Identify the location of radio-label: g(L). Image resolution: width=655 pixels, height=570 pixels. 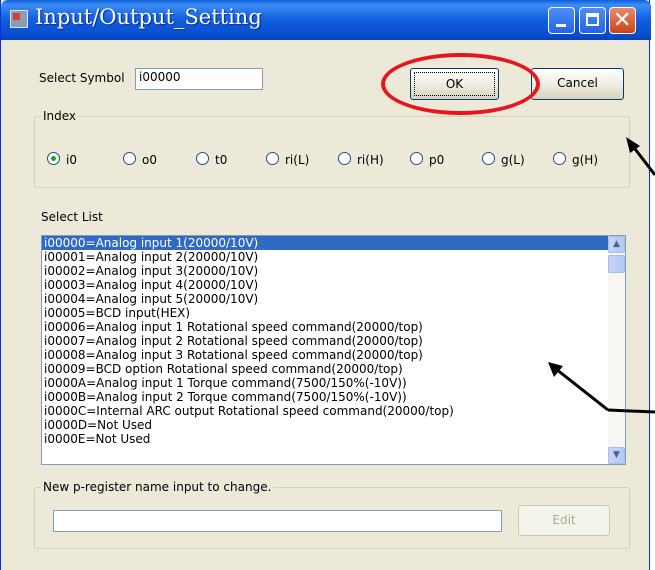
(513, 160).